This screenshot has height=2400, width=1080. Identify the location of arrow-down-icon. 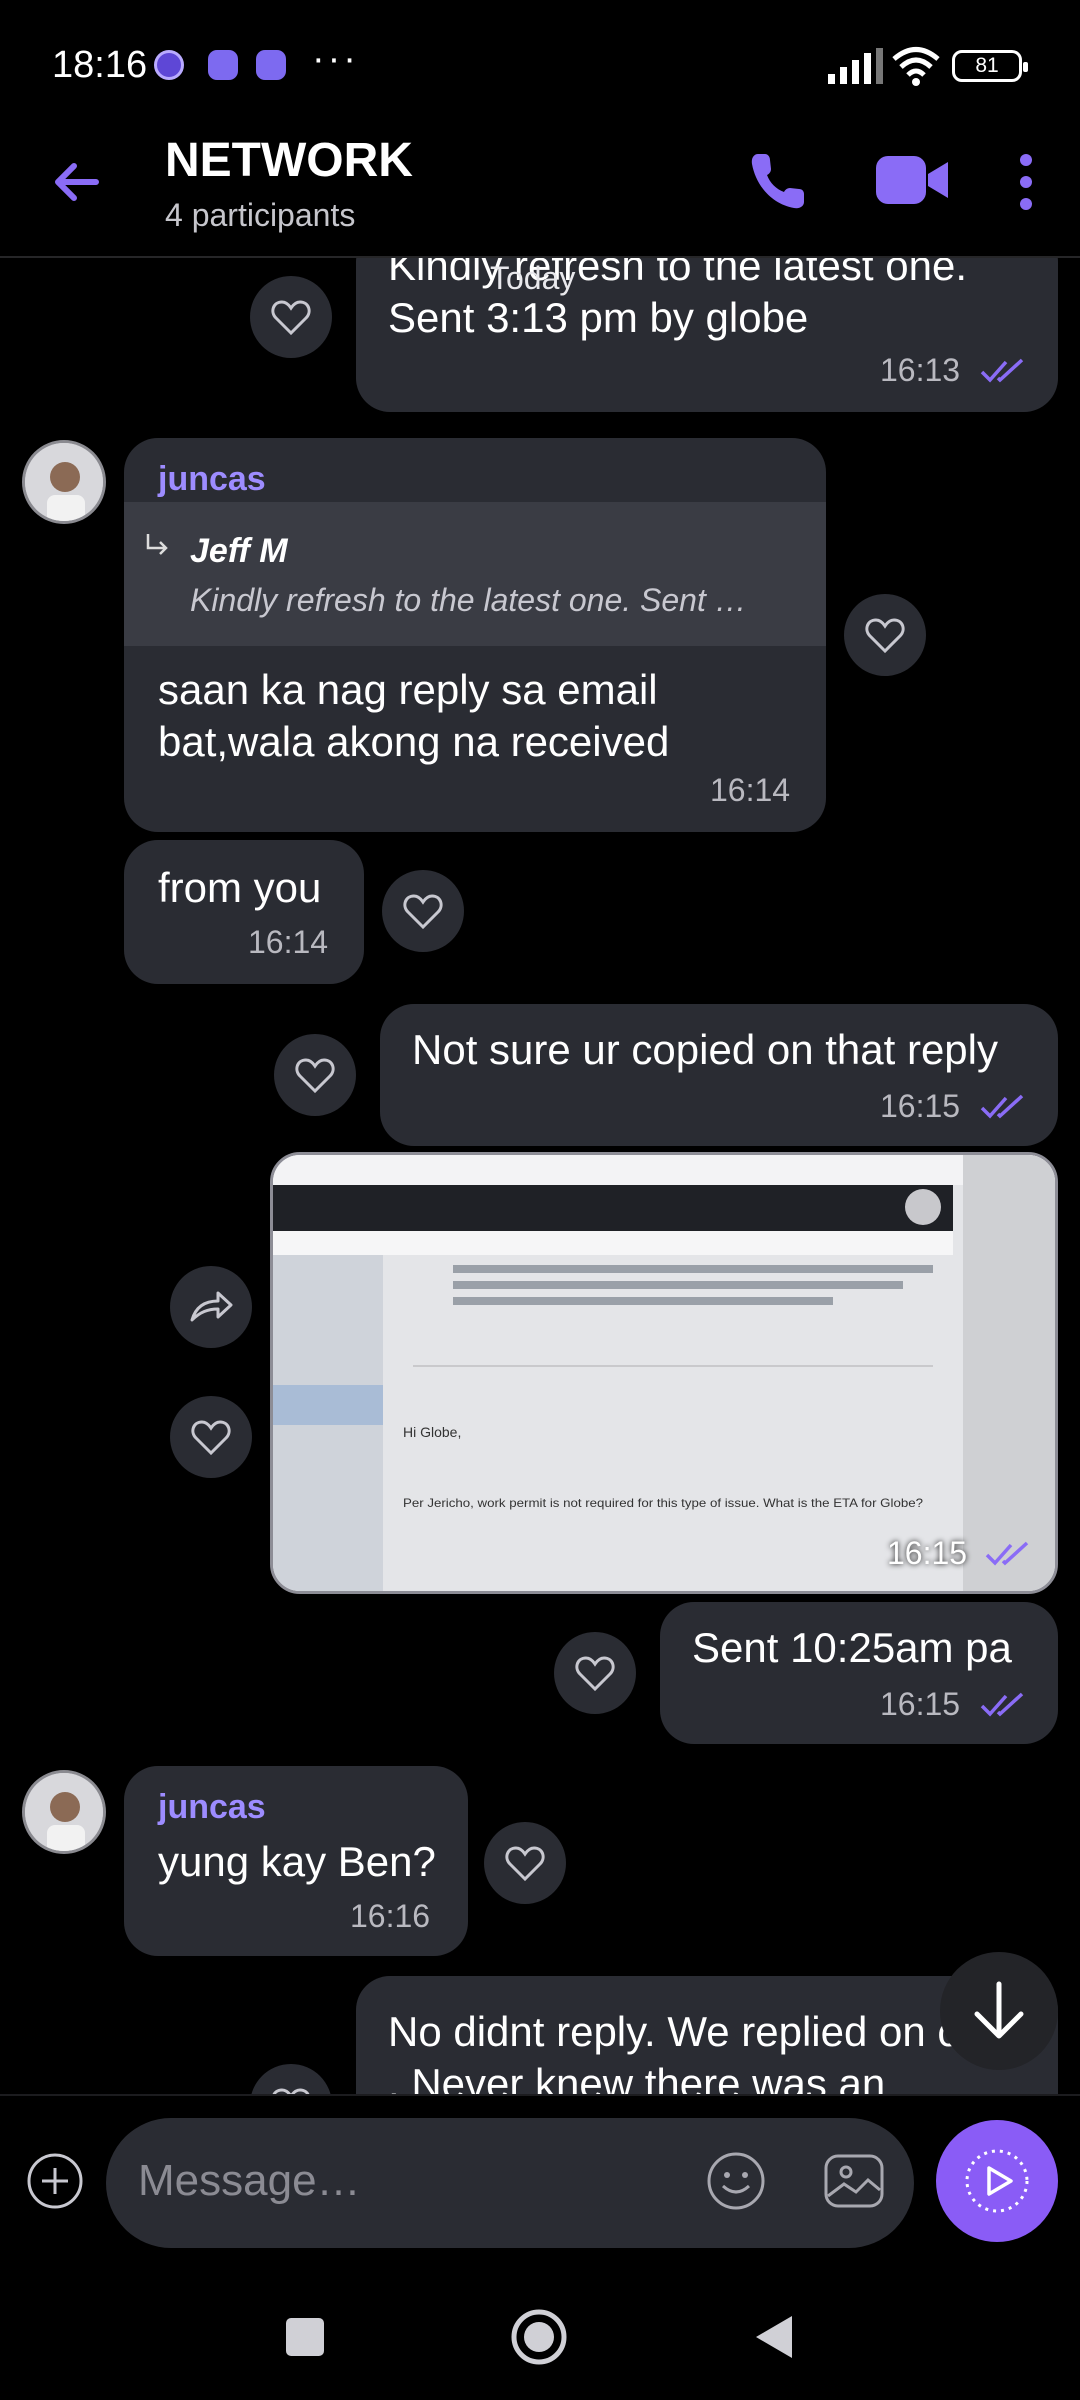
(999, 2010).